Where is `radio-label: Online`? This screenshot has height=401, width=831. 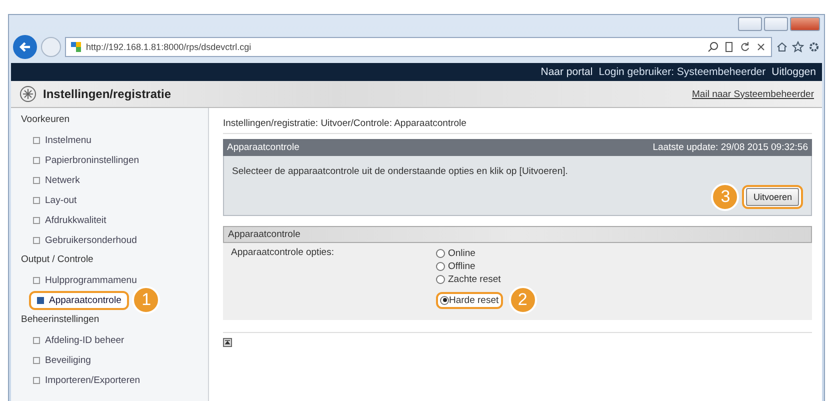
radio-label: Online is located at coordinates (462, 253).